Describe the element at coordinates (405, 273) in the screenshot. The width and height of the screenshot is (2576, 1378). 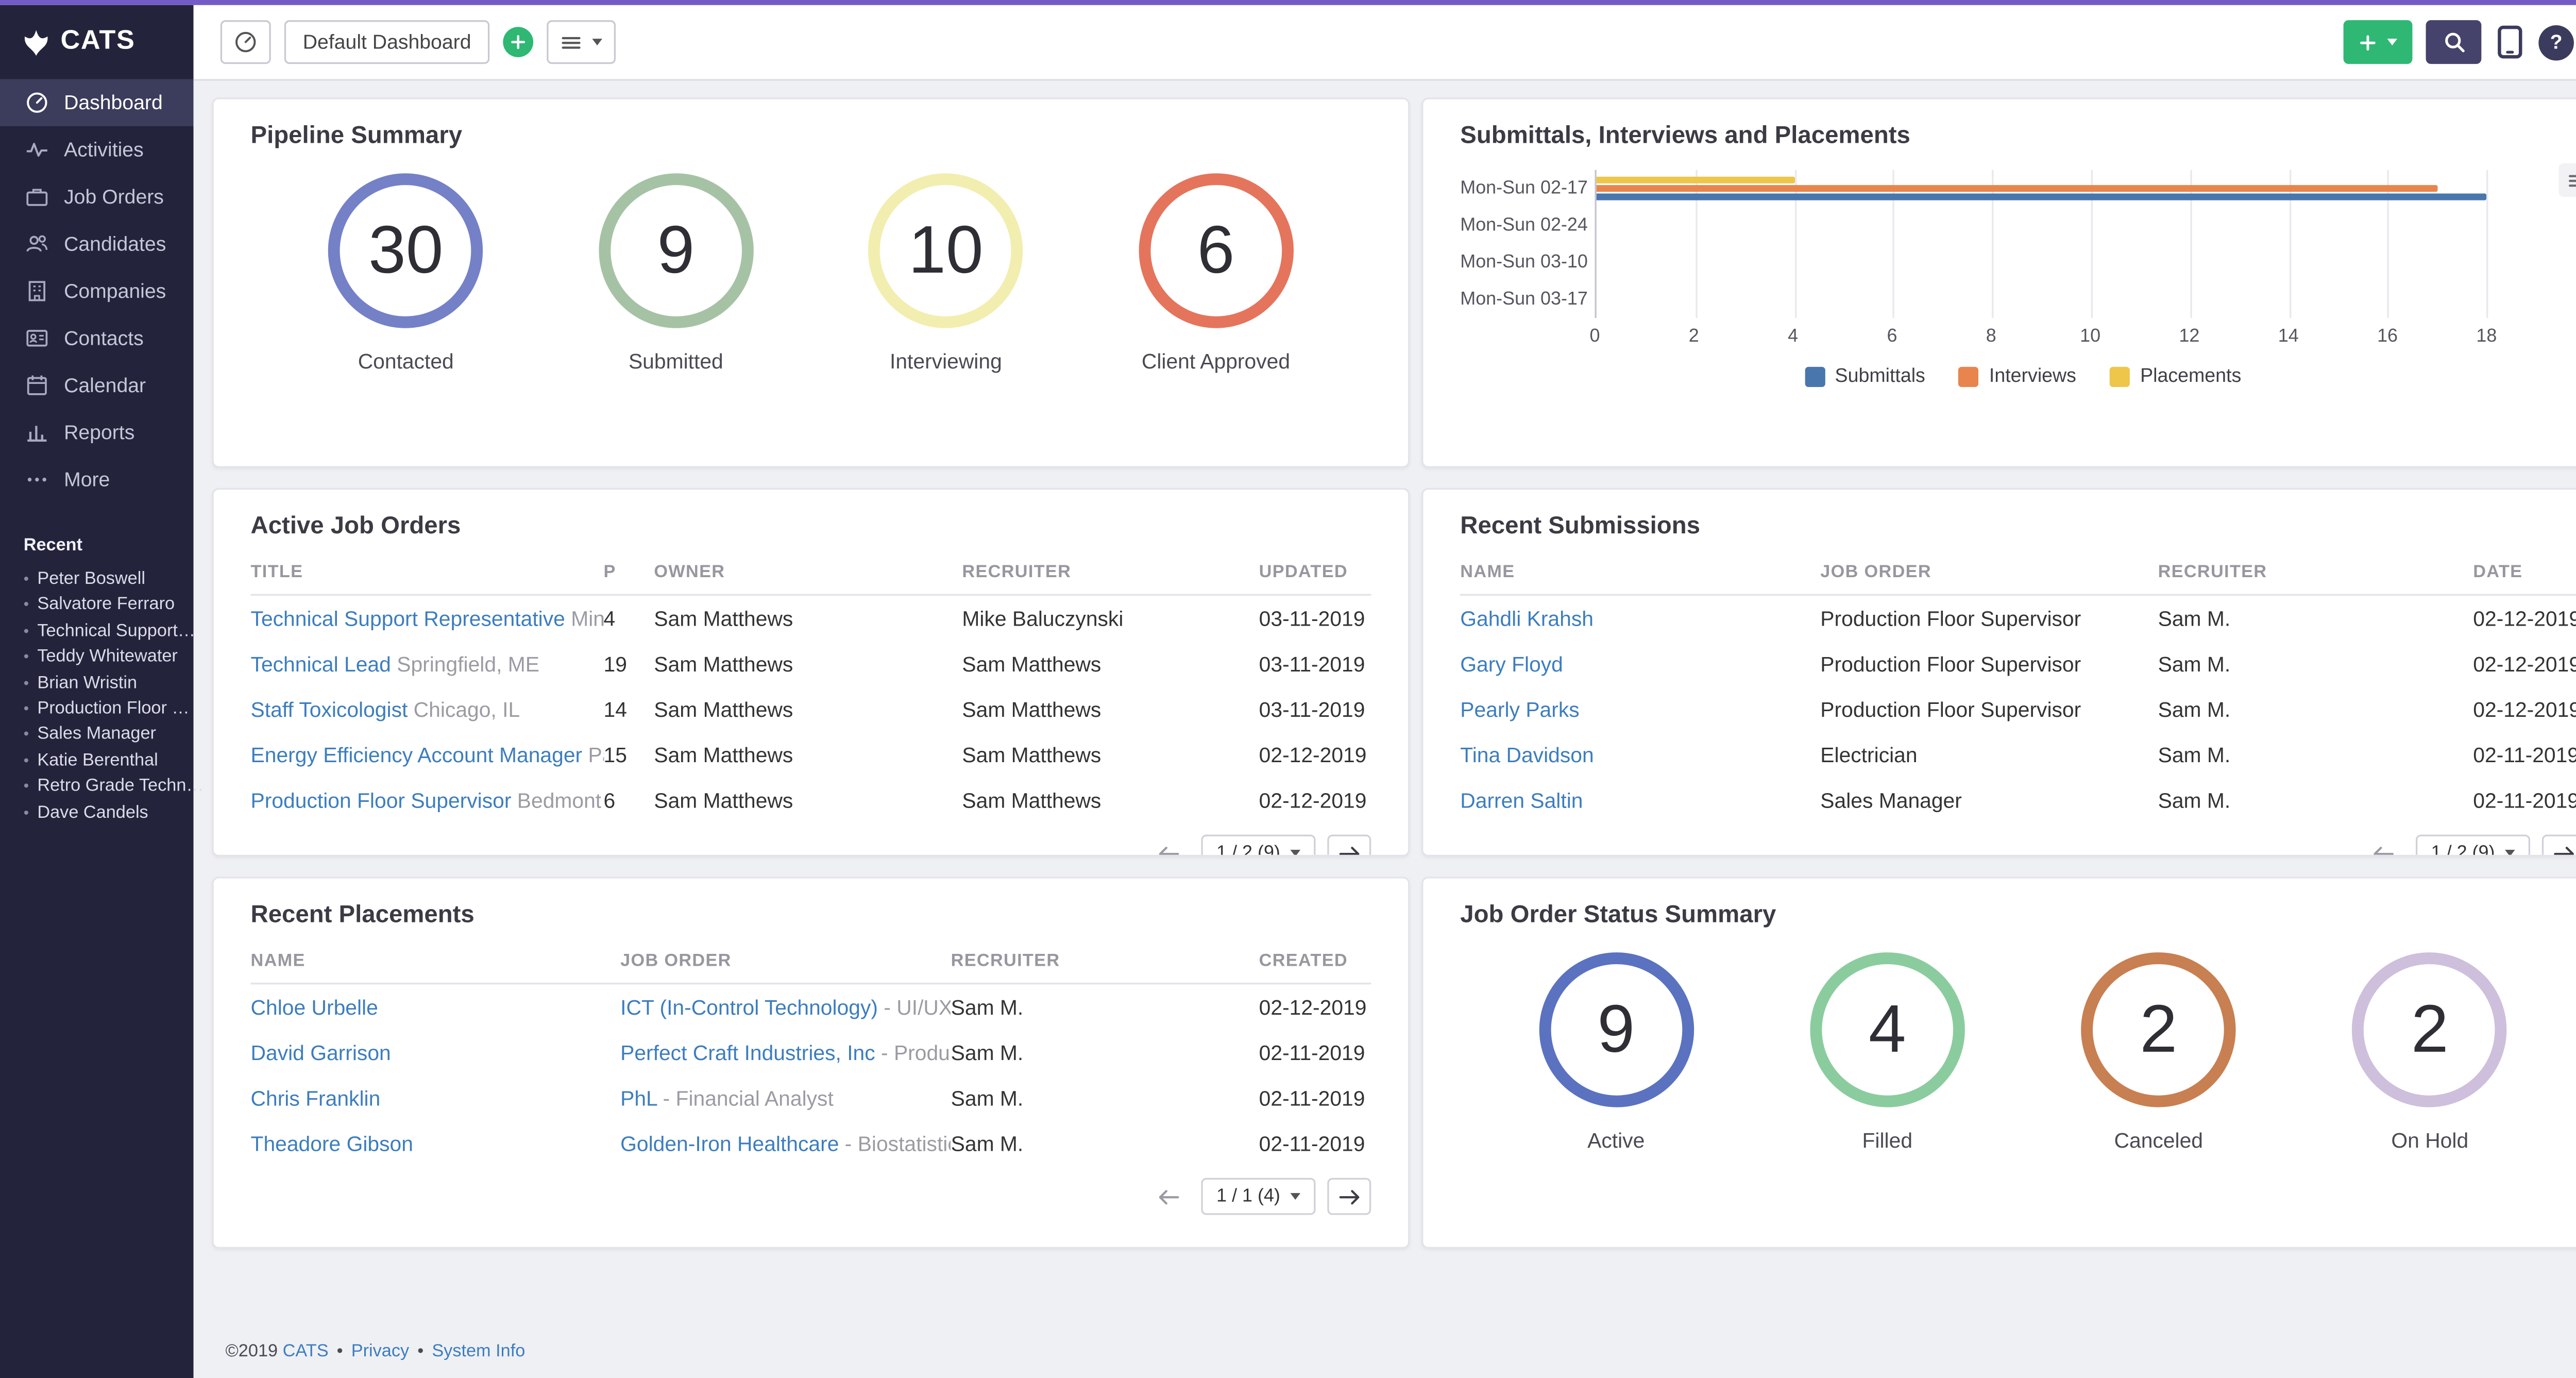
I see `status-circle: 30 Contacted` at that location.